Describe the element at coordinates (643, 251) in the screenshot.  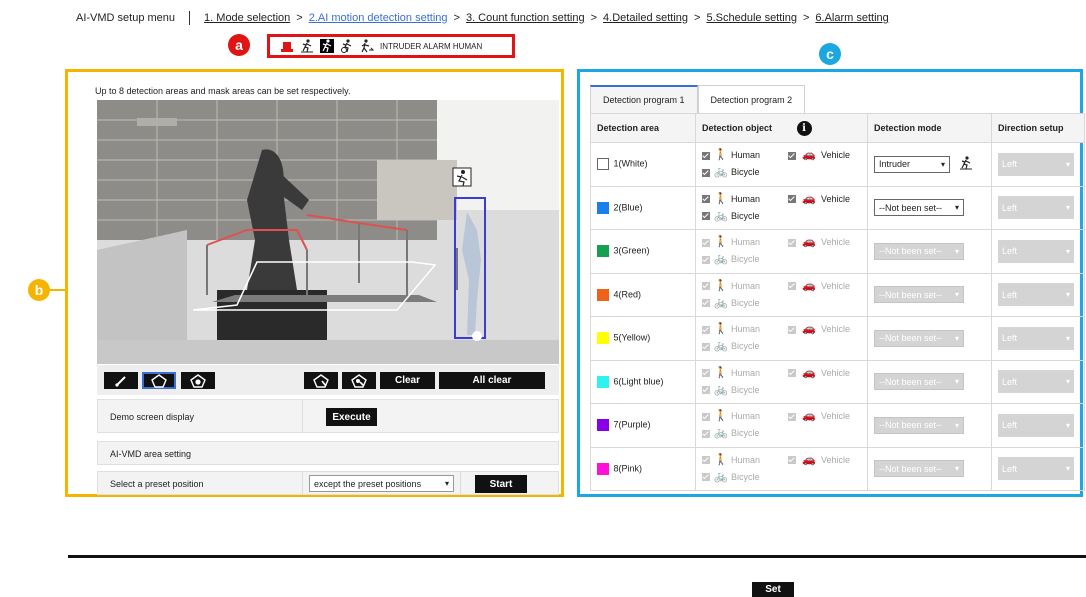
I see `detection-area-cell: 3(Green)` at that location.